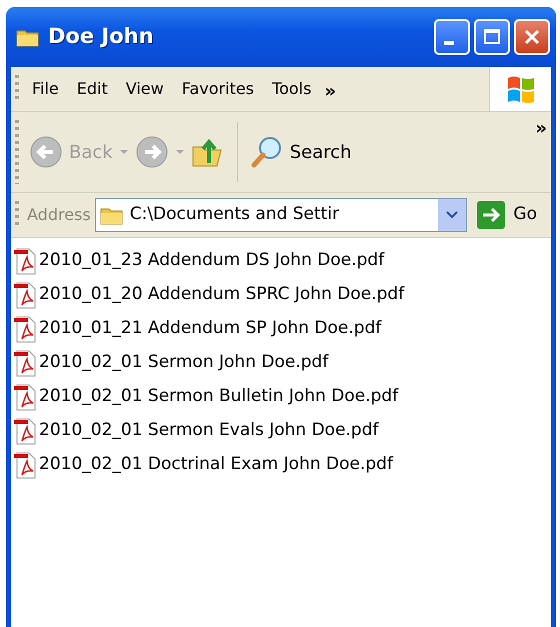 This screenshot has height=627, width=560. Describe the element at coordinates (267, 152) in the screenshot. I see `search-icon` at that location.